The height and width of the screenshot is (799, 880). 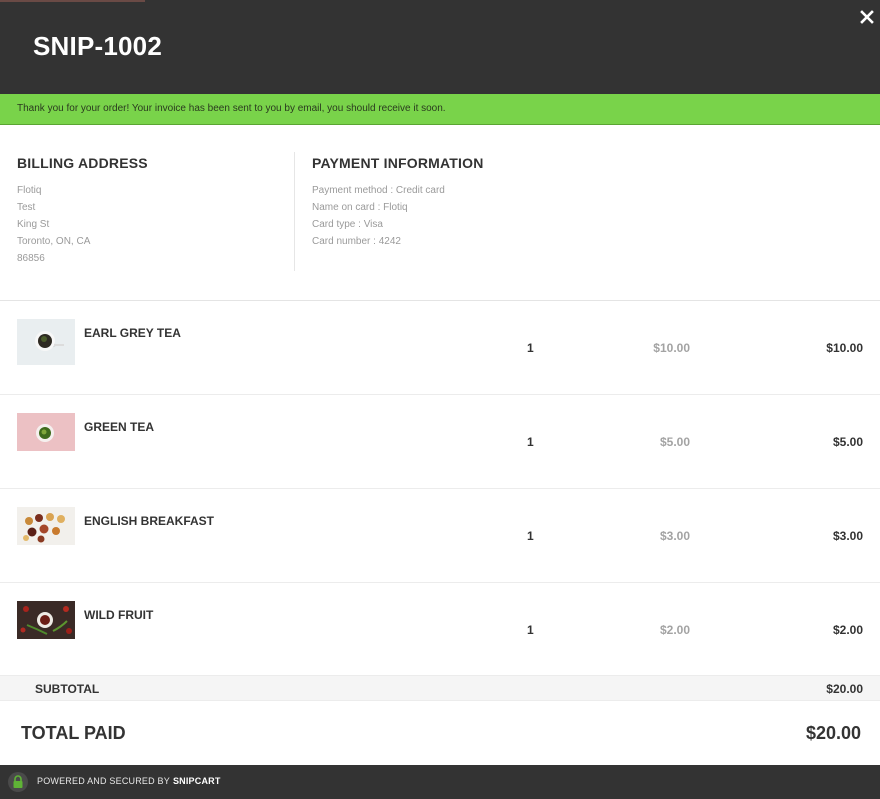 I want to click on billing-address-heading: BILLING ADDRESS, so click(x=82, y=163).